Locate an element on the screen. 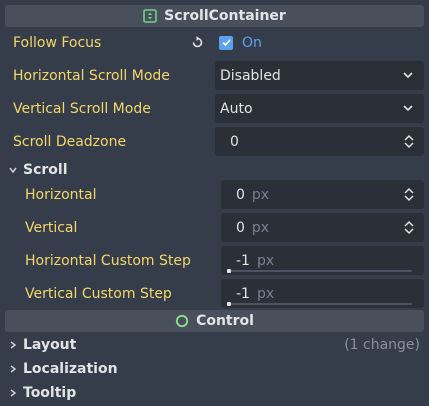 The image size is (429, 406). horizontal-scroll-mode-label: Horizontal Scroll Mode is located at coordinates (91, 75).